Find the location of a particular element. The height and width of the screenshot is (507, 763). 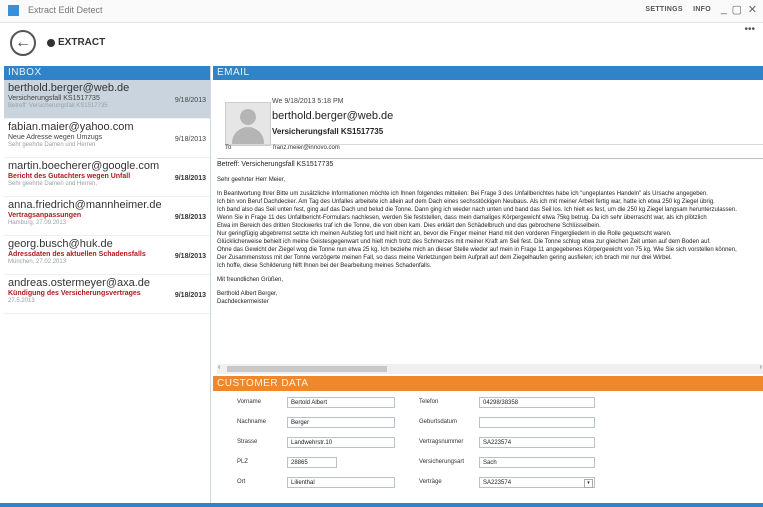

app-icon is located at coordinates (13, 10).